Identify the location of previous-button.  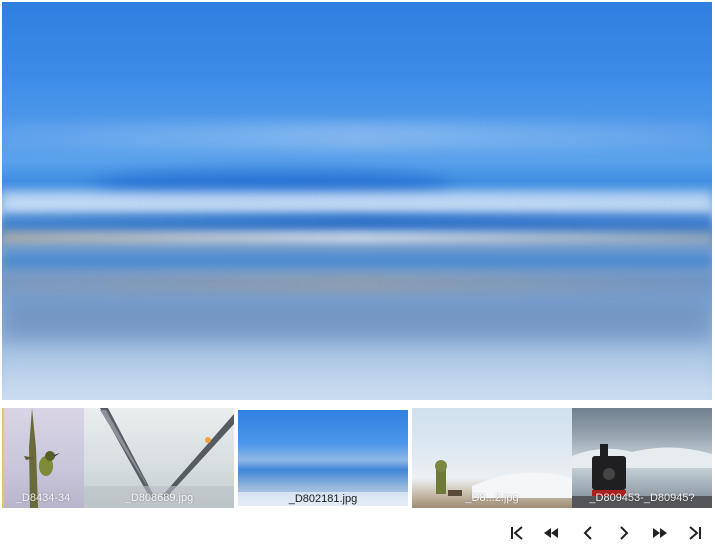
(588, 532).